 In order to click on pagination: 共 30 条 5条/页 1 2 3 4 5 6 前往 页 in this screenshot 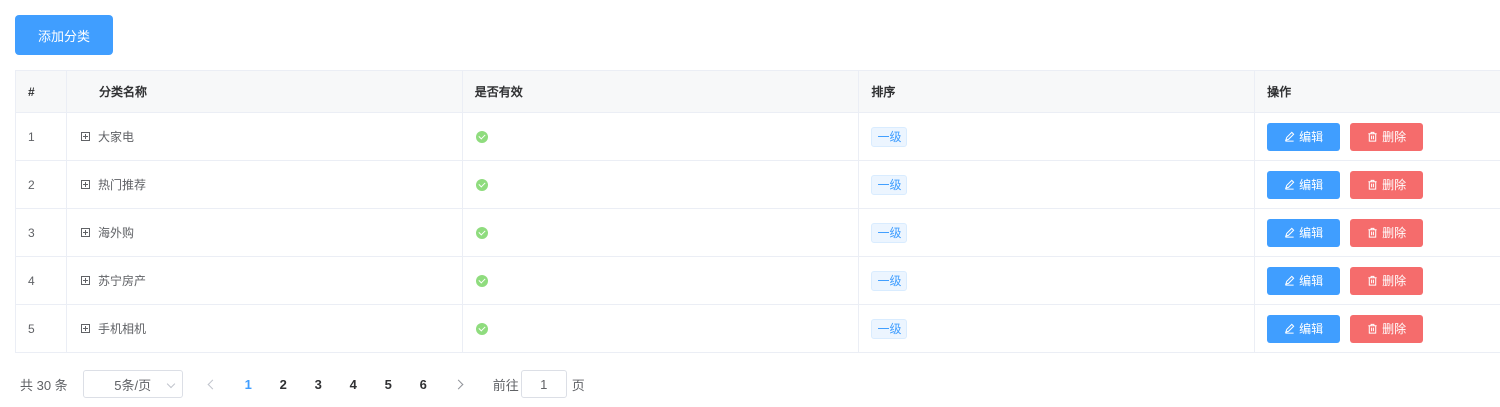, I will do `click(300, 384)`.